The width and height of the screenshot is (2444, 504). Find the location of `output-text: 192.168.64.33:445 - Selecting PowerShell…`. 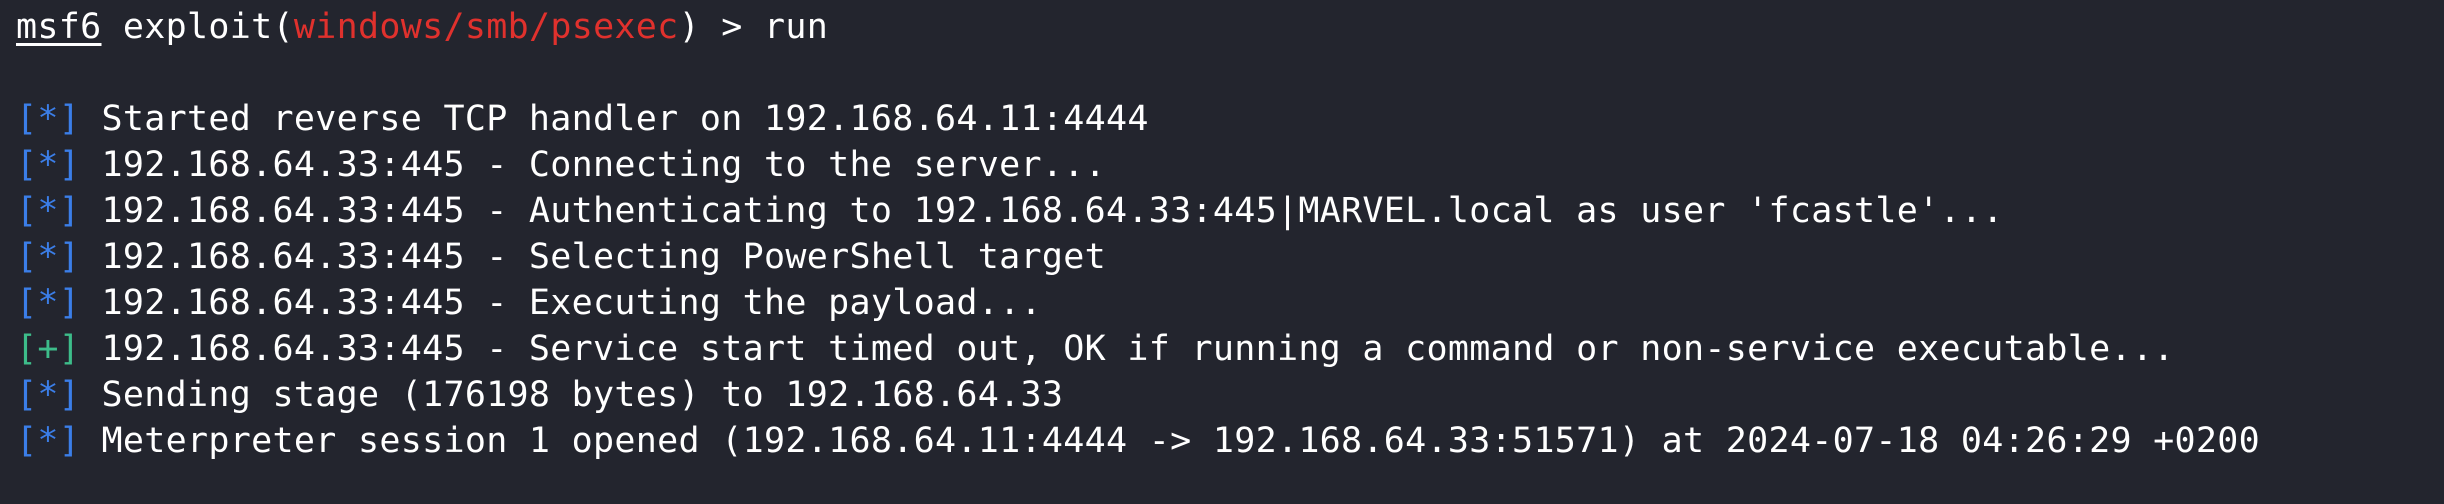

output-text: 192.168.64.33:445 - Selecting PowerShell… is located at coordinates (593, 257).